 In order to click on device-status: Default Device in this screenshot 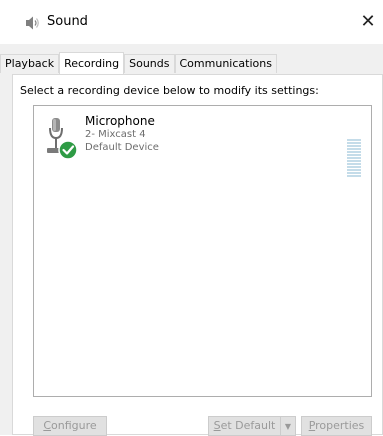, I will do `click(122, 147)`.